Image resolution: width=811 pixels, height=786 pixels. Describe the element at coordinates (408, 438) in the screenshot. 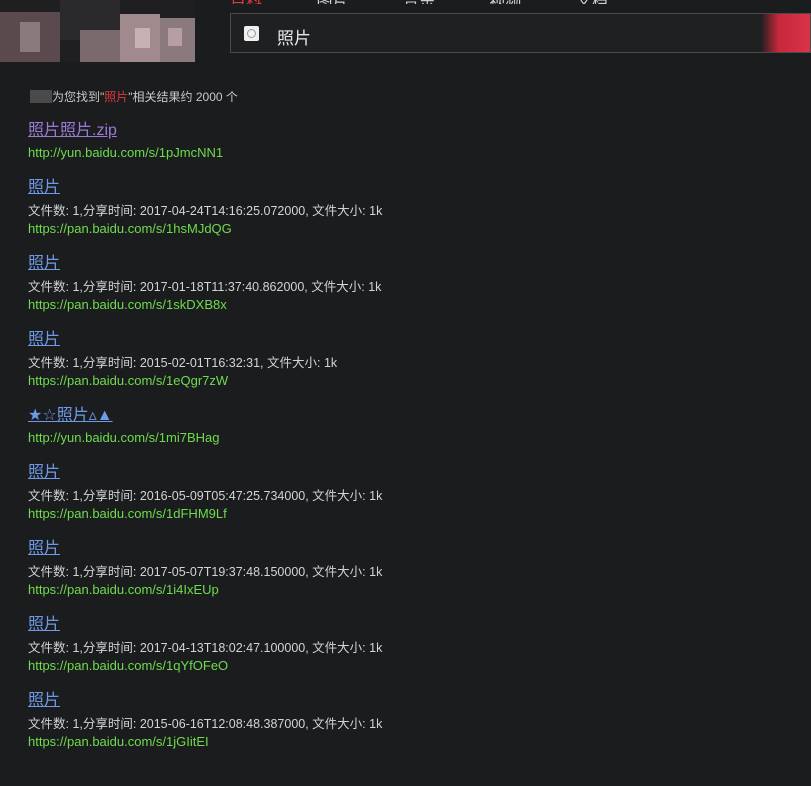

I see `result-url: http://yun.baidu.com/s/1mi7BHag` at that location.